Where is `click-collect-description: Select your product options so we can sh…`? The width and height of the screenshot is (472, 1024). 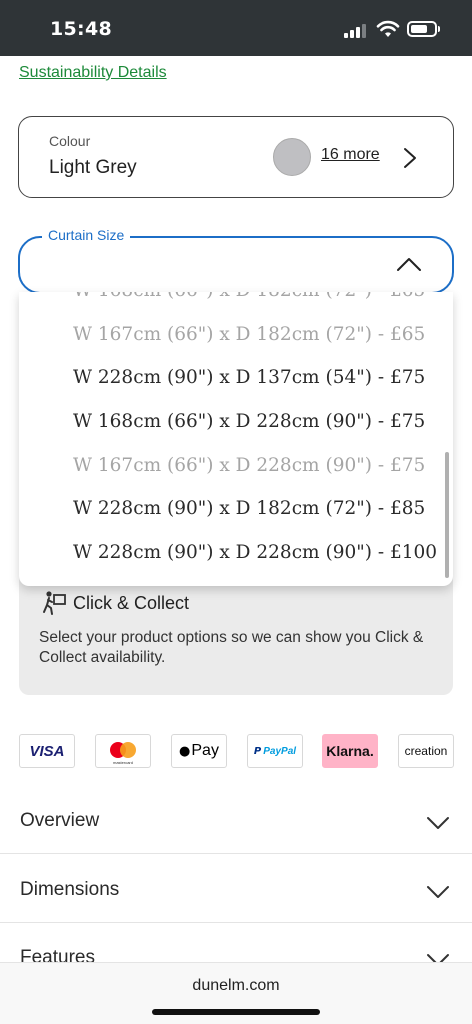
click-collect-description: Select your product options so we can sh… is located at coordinates (231, 647).